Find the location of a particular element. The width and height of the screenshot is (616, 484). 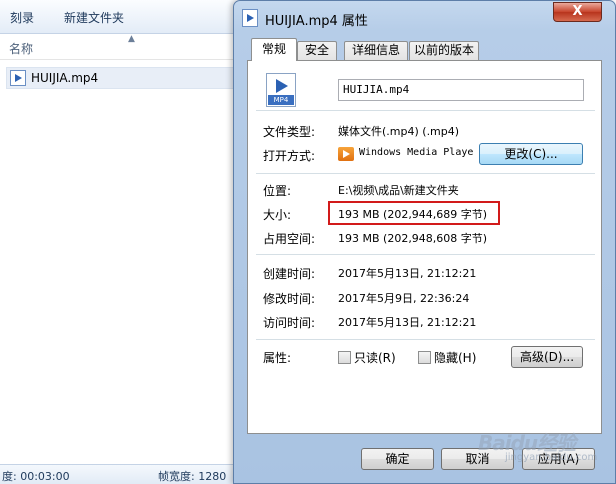

column-name-header: 名称 is located at coordinates (21, 48).